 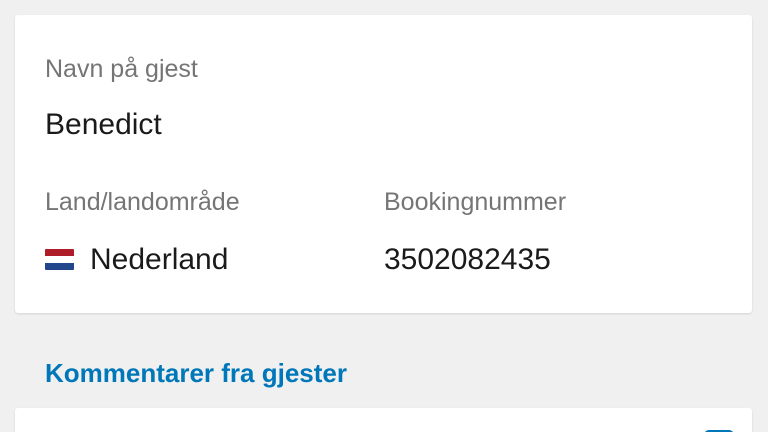 I want to click on booking-number-value: 3502082435, so click(x=467, y=259).